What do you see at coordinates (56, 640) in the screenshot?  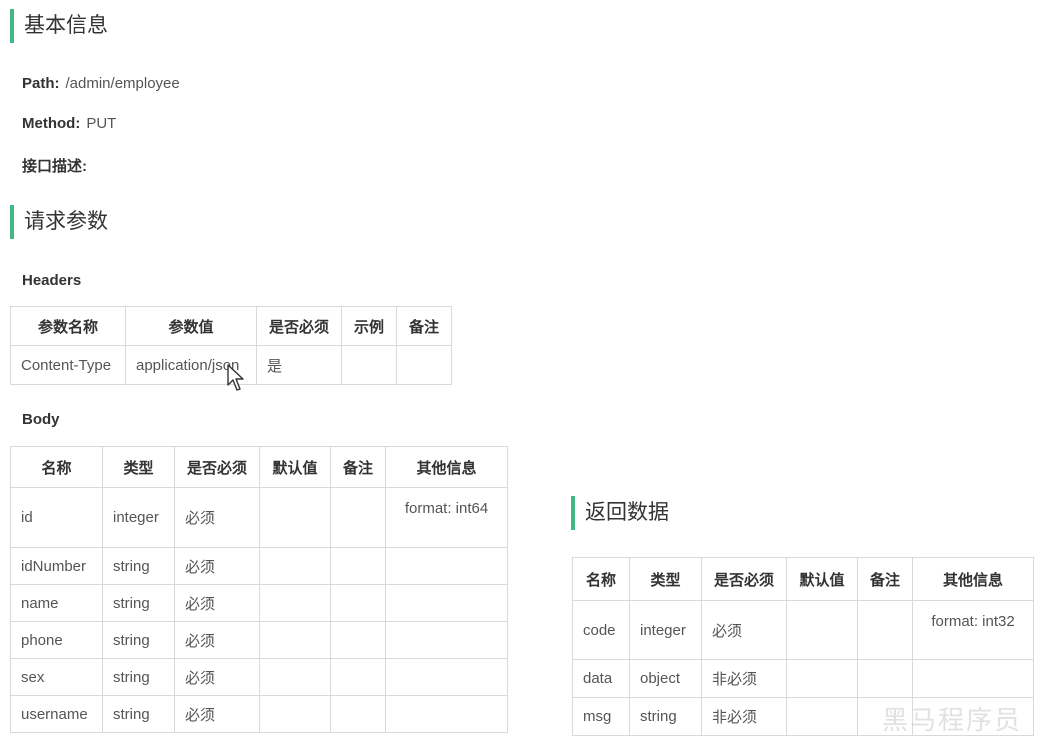 I see `table-cell: phone` at bounding box center [56, 640].